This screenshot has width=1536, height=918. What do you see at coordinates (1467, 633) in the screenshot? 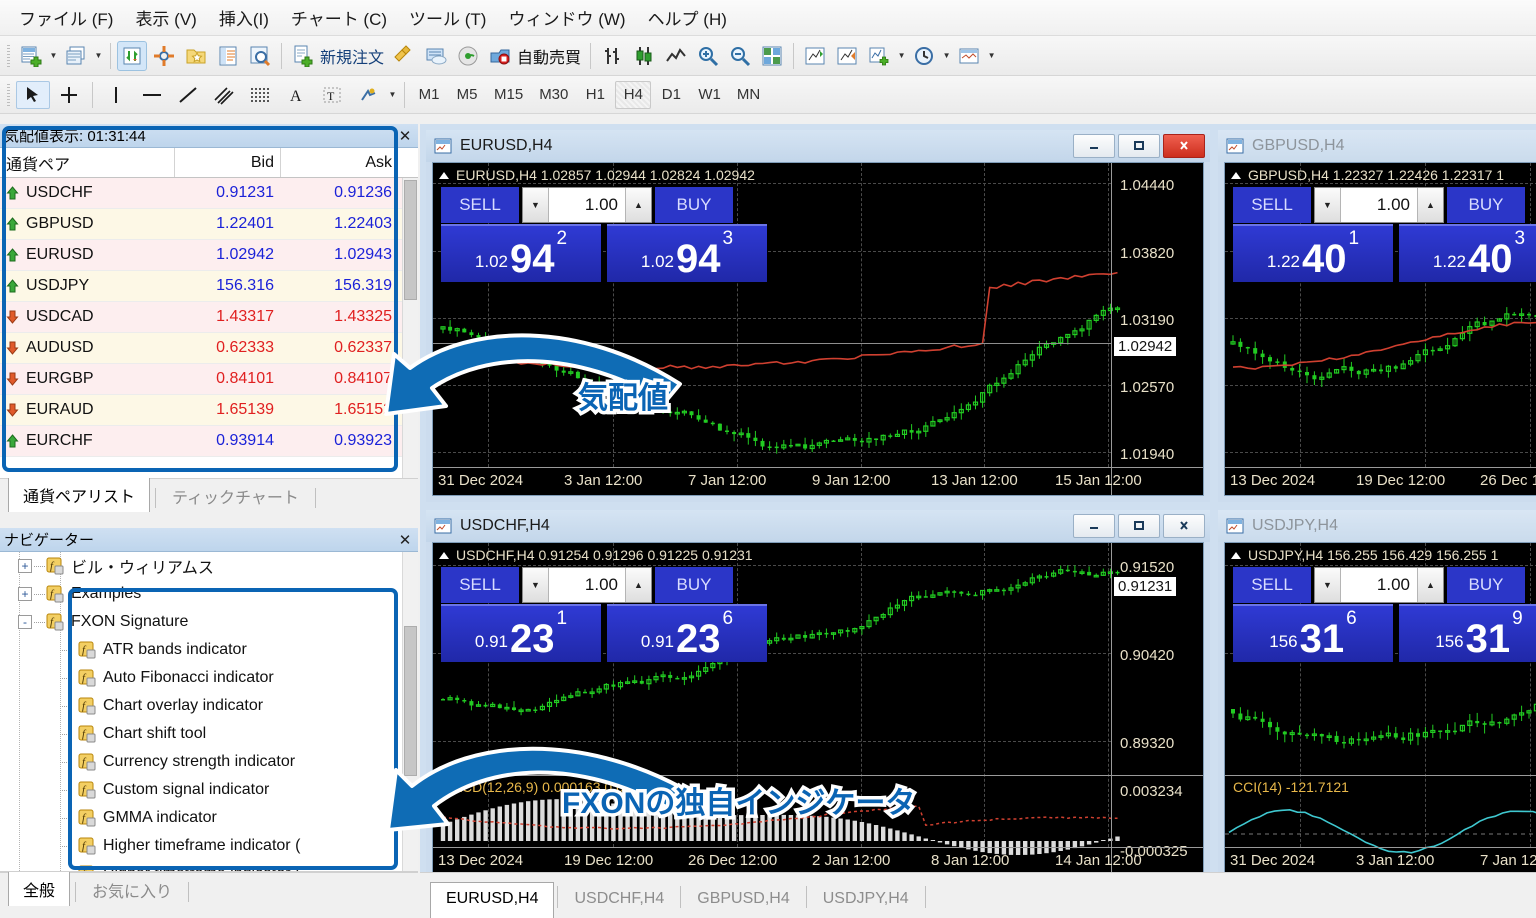
I see `buy-price-usdjpy: 156 31 9` at bounding box center [1467, 633].